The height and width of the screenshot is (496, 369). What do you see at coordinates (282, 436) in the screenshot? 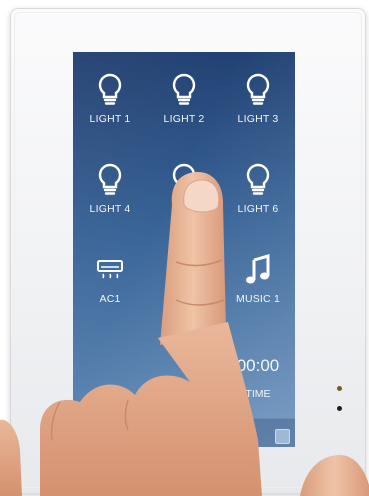
I see `home-button` at bounding box center [282, 436].